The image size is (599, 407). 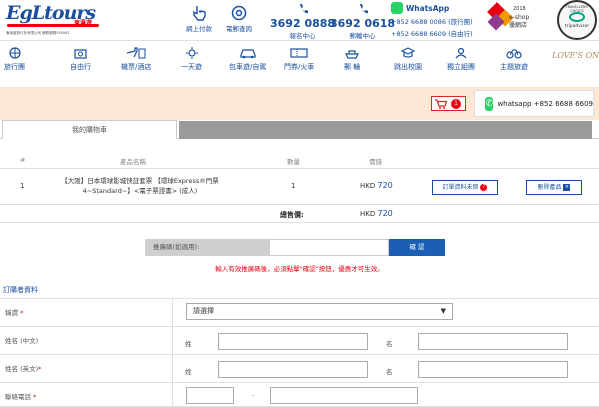 I want to click on phone-label: 聯絡電話 *, so click(x=86, y=394).